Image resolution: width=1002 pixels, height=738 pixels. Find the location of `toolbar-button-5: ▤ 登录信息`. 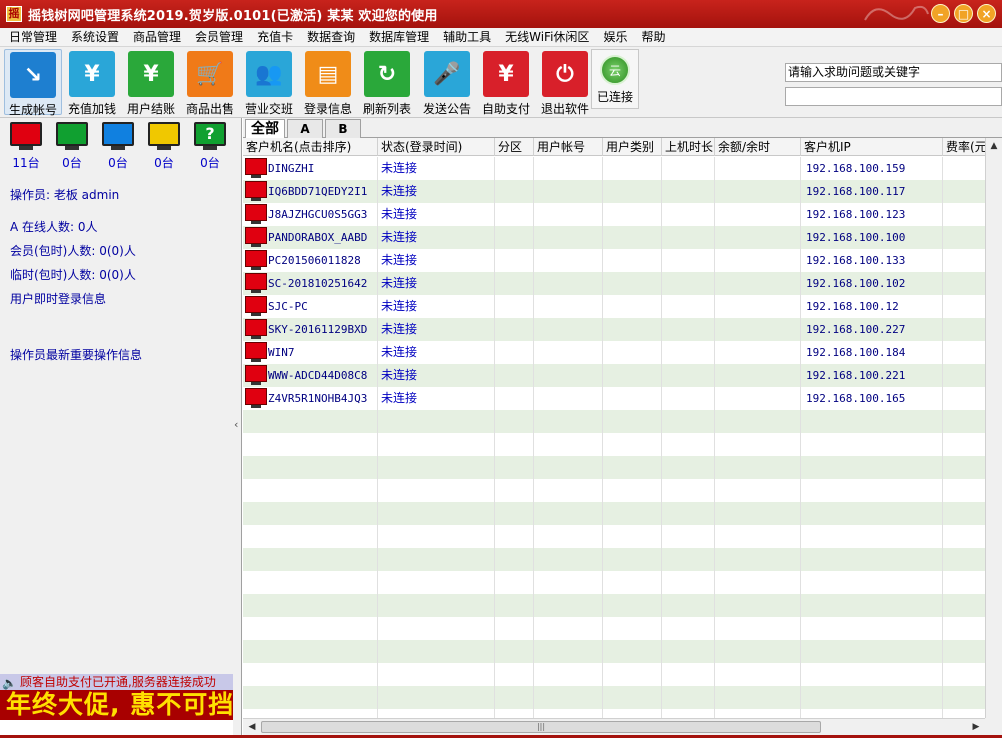

toolbar-button-5: ▤ 登录信息 is located at coordinates (328, 82).